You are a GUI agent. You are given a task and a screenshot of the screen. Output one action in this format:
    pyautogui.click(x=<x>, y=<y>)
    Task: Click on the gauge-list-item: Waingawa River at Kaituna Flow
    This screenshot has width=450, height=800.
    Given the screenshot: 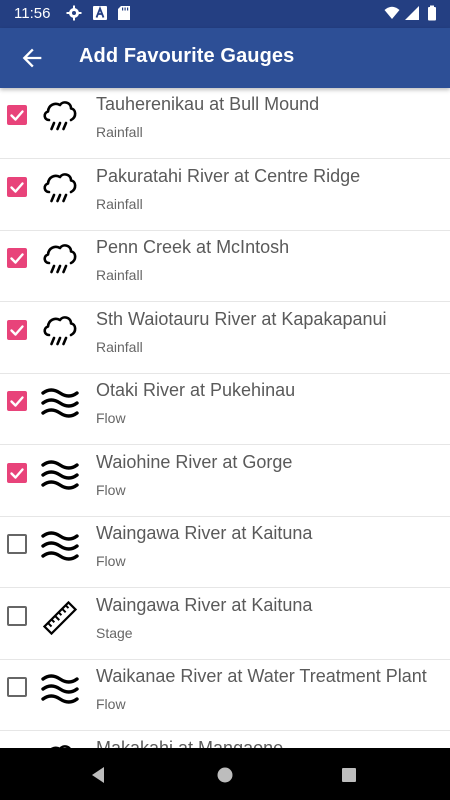 What is the action you would take?
    pyautogui.click(x=225, y=552)
    